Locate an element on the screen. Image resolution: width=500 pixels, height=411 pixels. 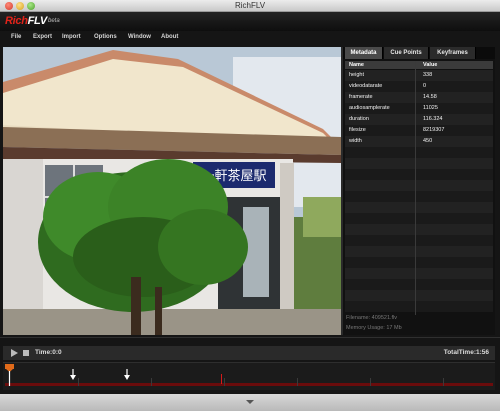
chevron-down-icon is located at coordinates (250, 402).